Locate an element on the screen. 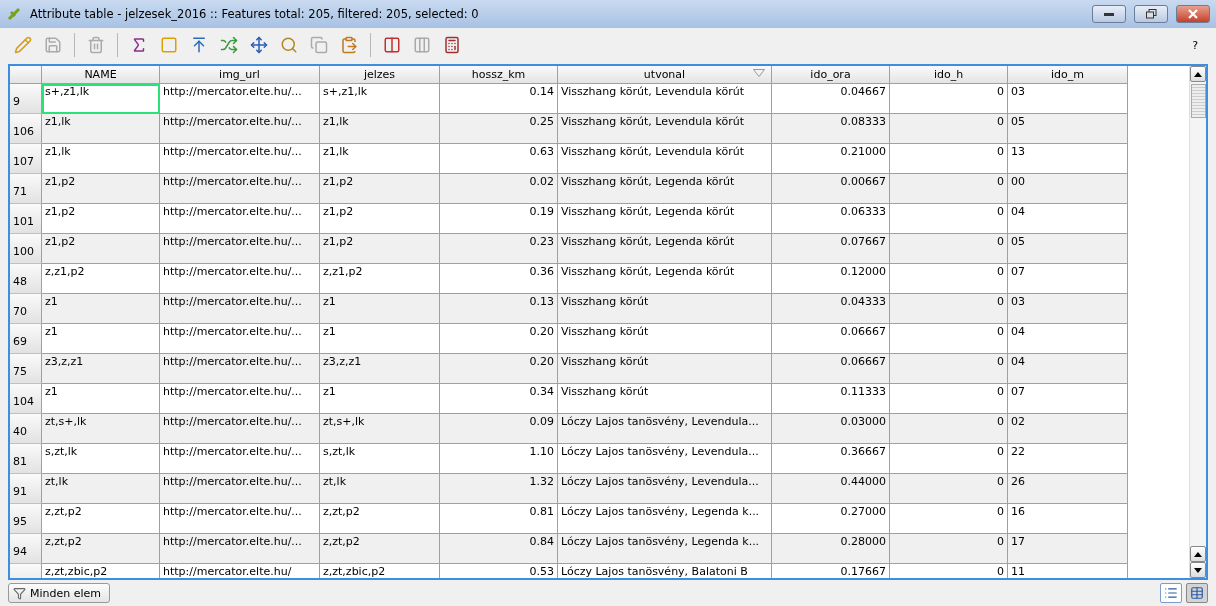 This screenshot has height=606, width=1216. table-cell: 0.20 is located at coordinates (499, 339).